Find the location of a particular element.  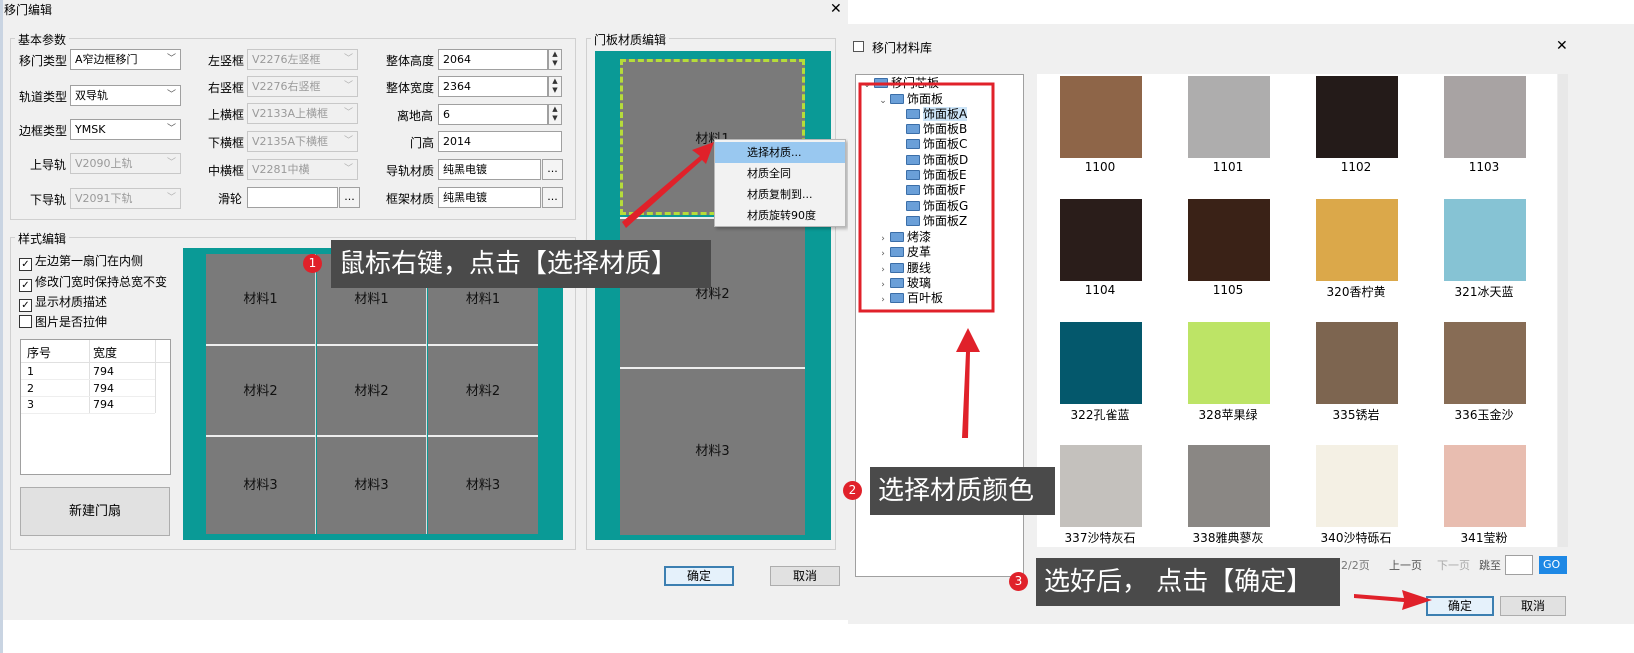

total-height-field: 2064 is located at coordinates (493, 59).